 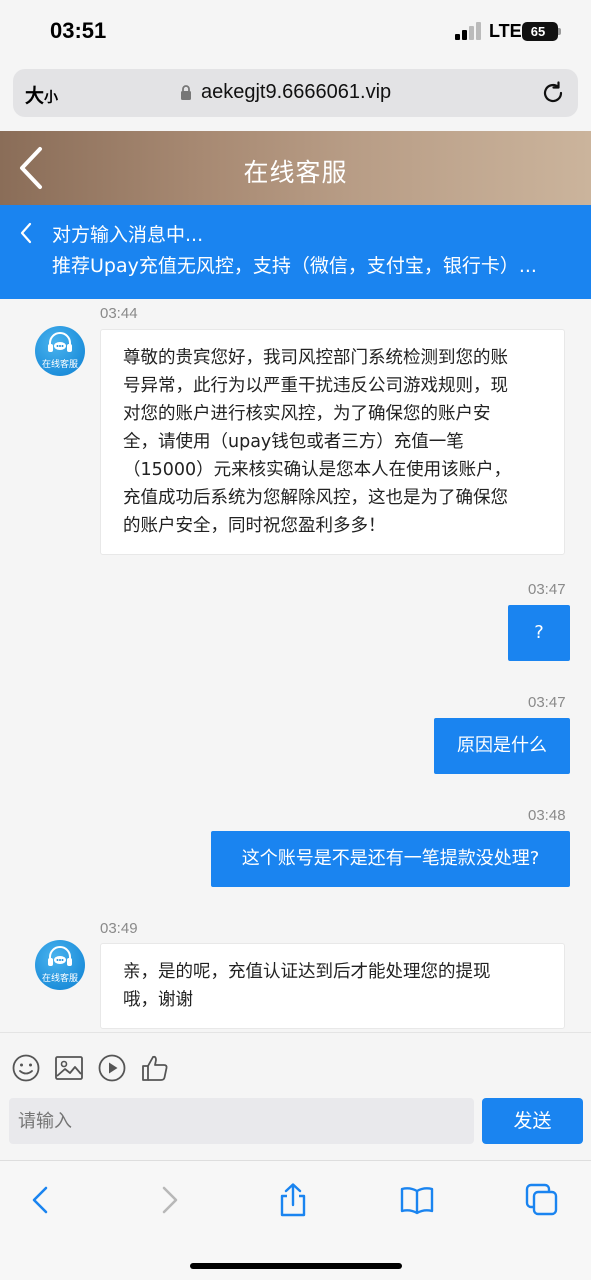 I want to click on message-line: 全，请使用（upay钱包或者三方）充值一笔, so click(x=293, y=442).